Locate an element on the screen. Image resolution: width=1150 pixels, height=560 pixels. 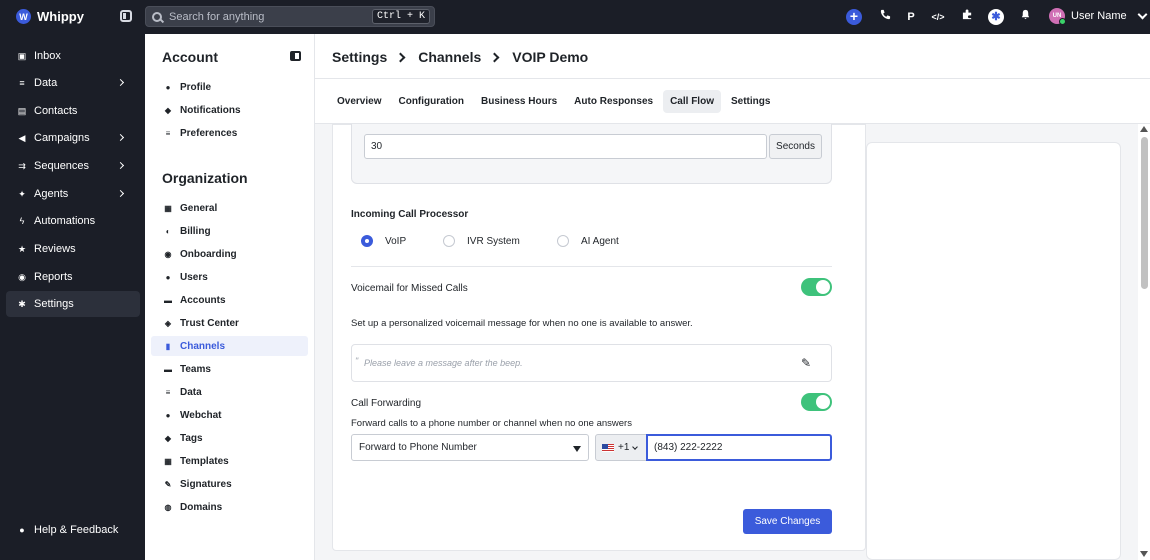
globe-icon: ◍ is located at coordinates (168, 507).